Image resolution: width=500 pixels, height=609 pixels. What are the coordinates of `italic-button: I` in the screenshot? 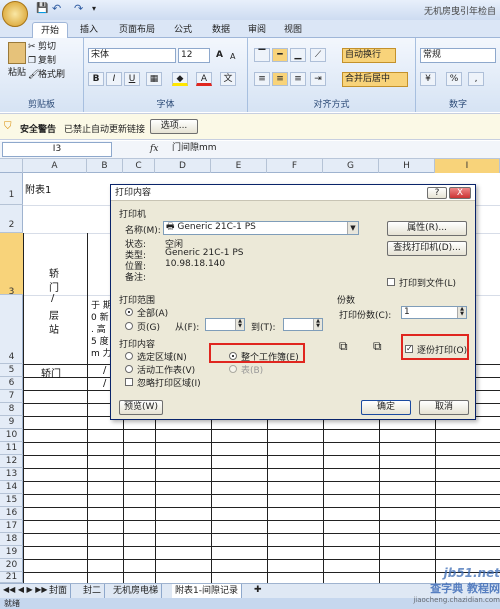 It's located at (114, 79).